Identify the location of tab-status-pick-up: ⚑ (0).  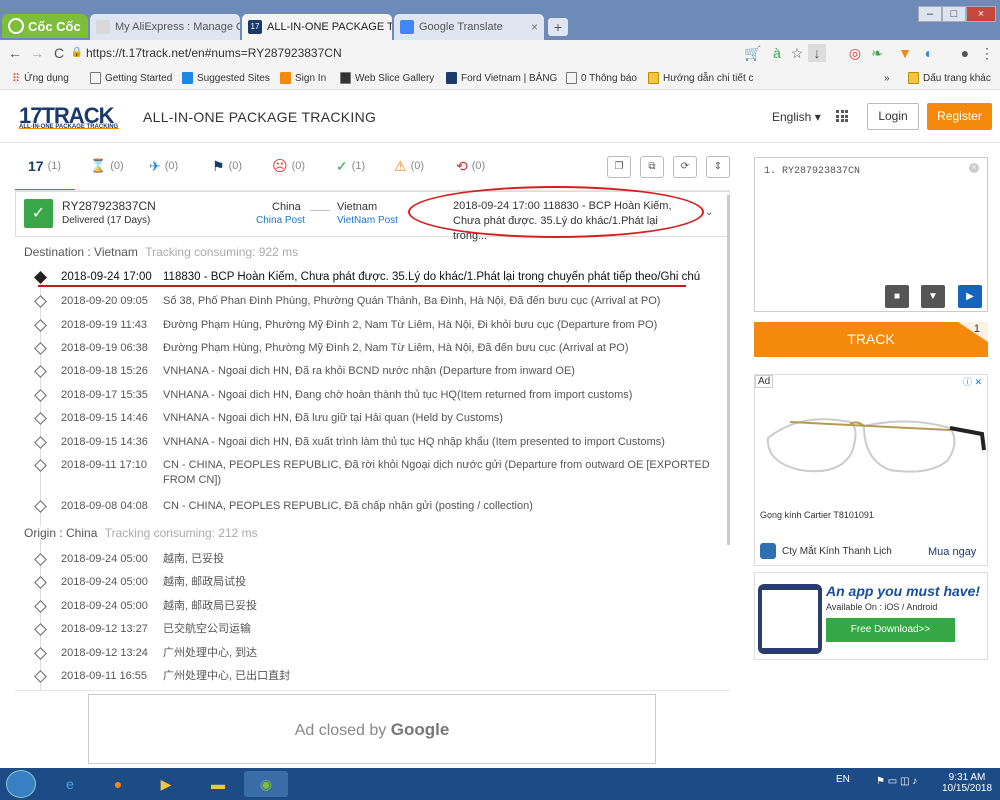
(227, 166).